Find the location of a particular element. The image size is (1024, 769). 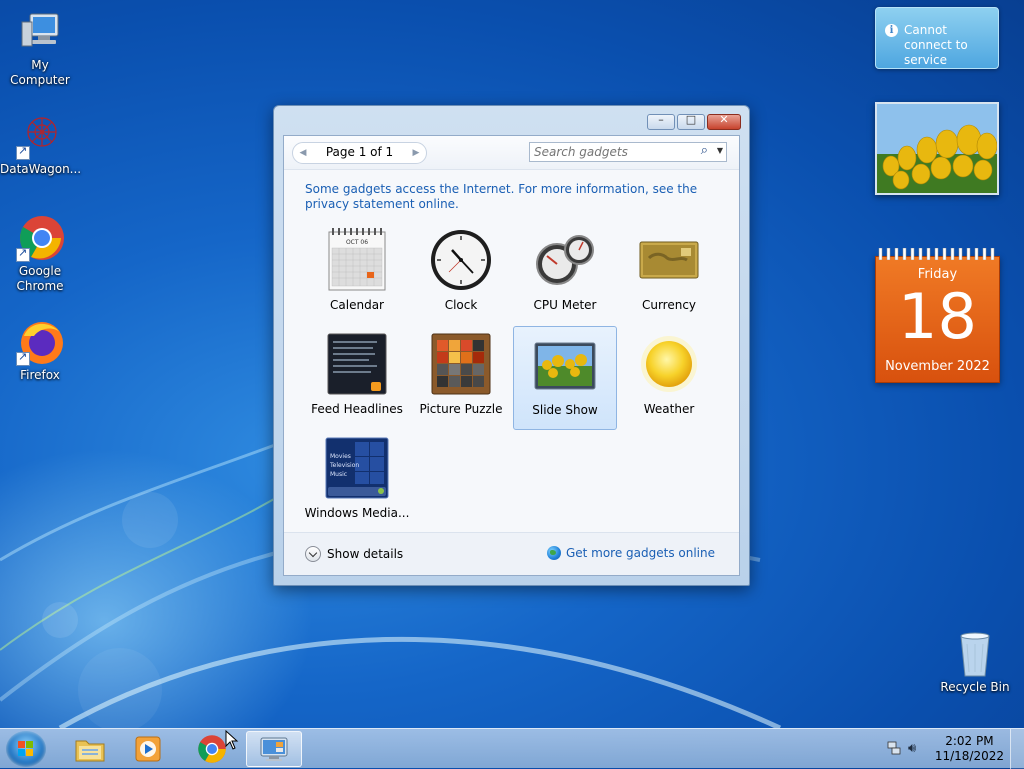

page-indicator: Page 1 of 1 is located at coordinates (359, 152).